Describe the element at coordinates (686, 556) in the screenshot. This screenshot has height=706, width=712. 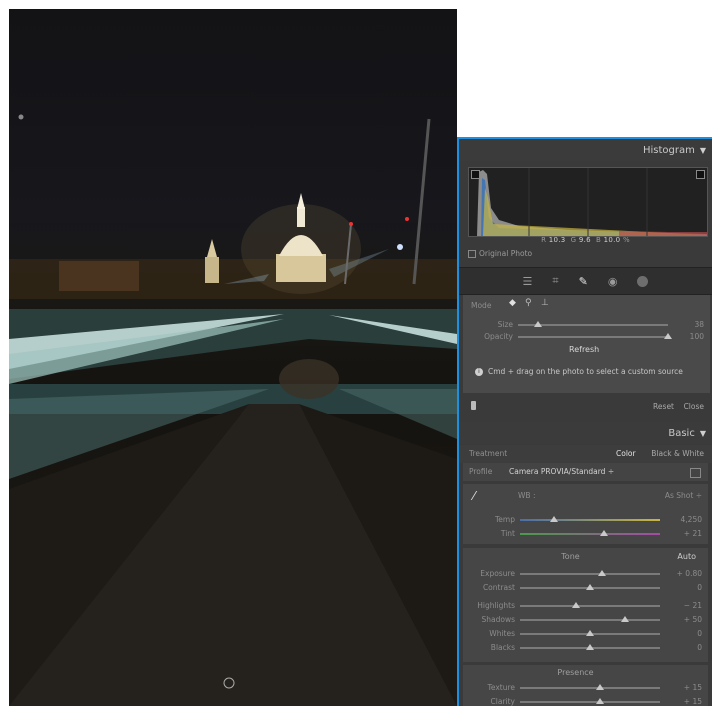
I see `auto-button: Auto` at that location.